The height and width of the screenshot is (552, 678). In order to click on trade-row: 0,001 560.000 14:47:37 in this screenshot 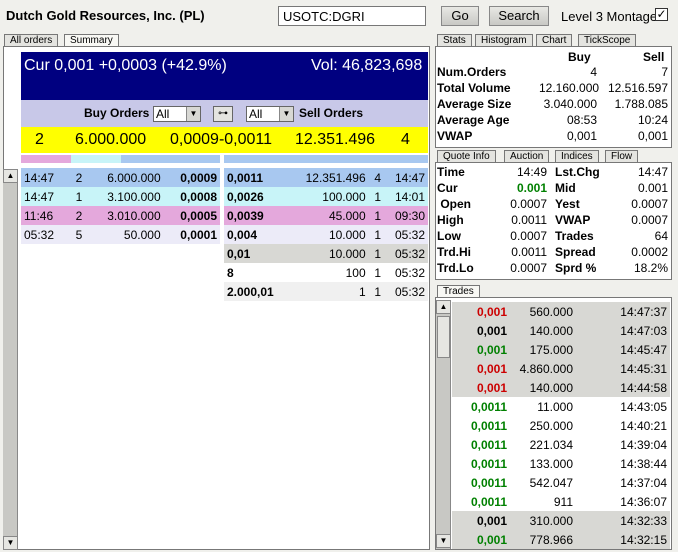, I will do `click(561, 311)`.